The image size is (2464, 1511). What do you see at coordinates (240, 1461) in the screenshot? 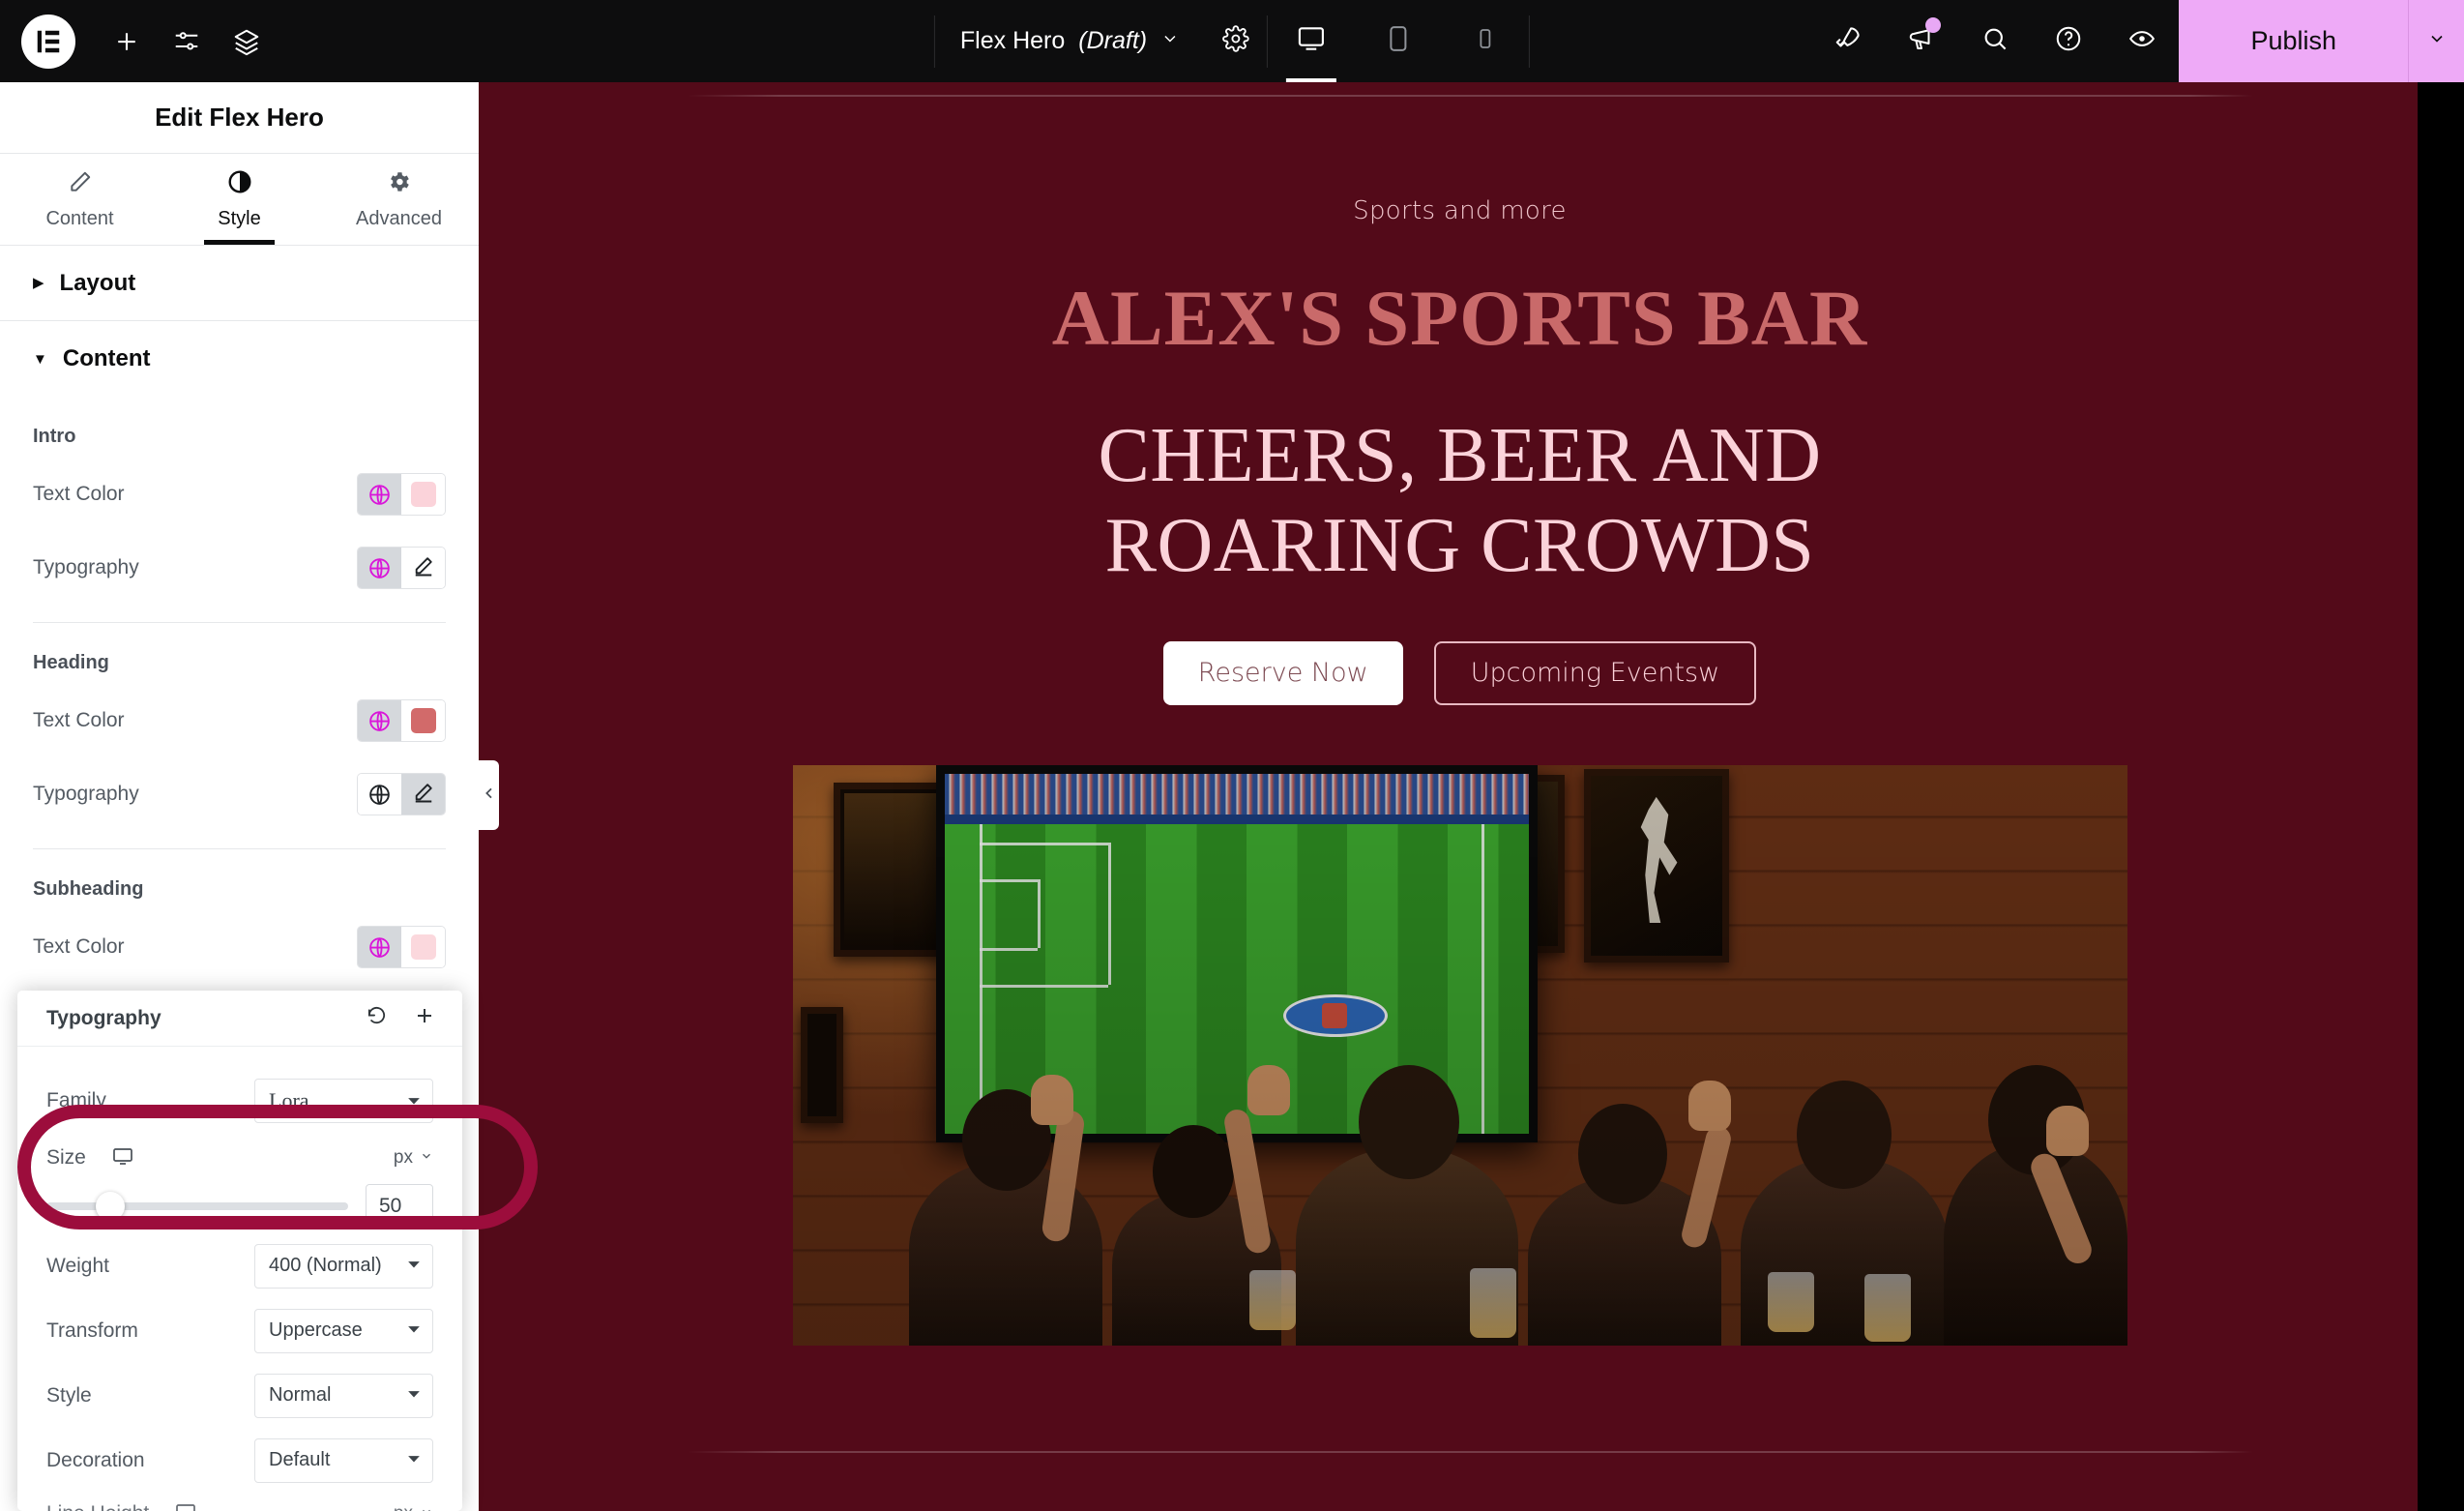
I see `typography-field-decoration: Decoration Default` at bounding box center [240, 1461].